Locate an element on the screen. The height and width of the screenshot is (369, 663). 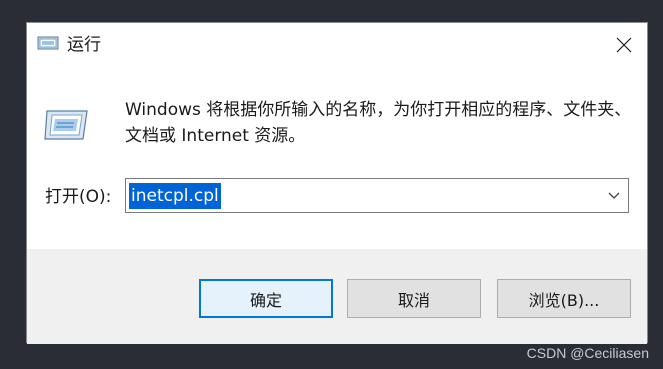
close-button is located at coordinates (624, 45).